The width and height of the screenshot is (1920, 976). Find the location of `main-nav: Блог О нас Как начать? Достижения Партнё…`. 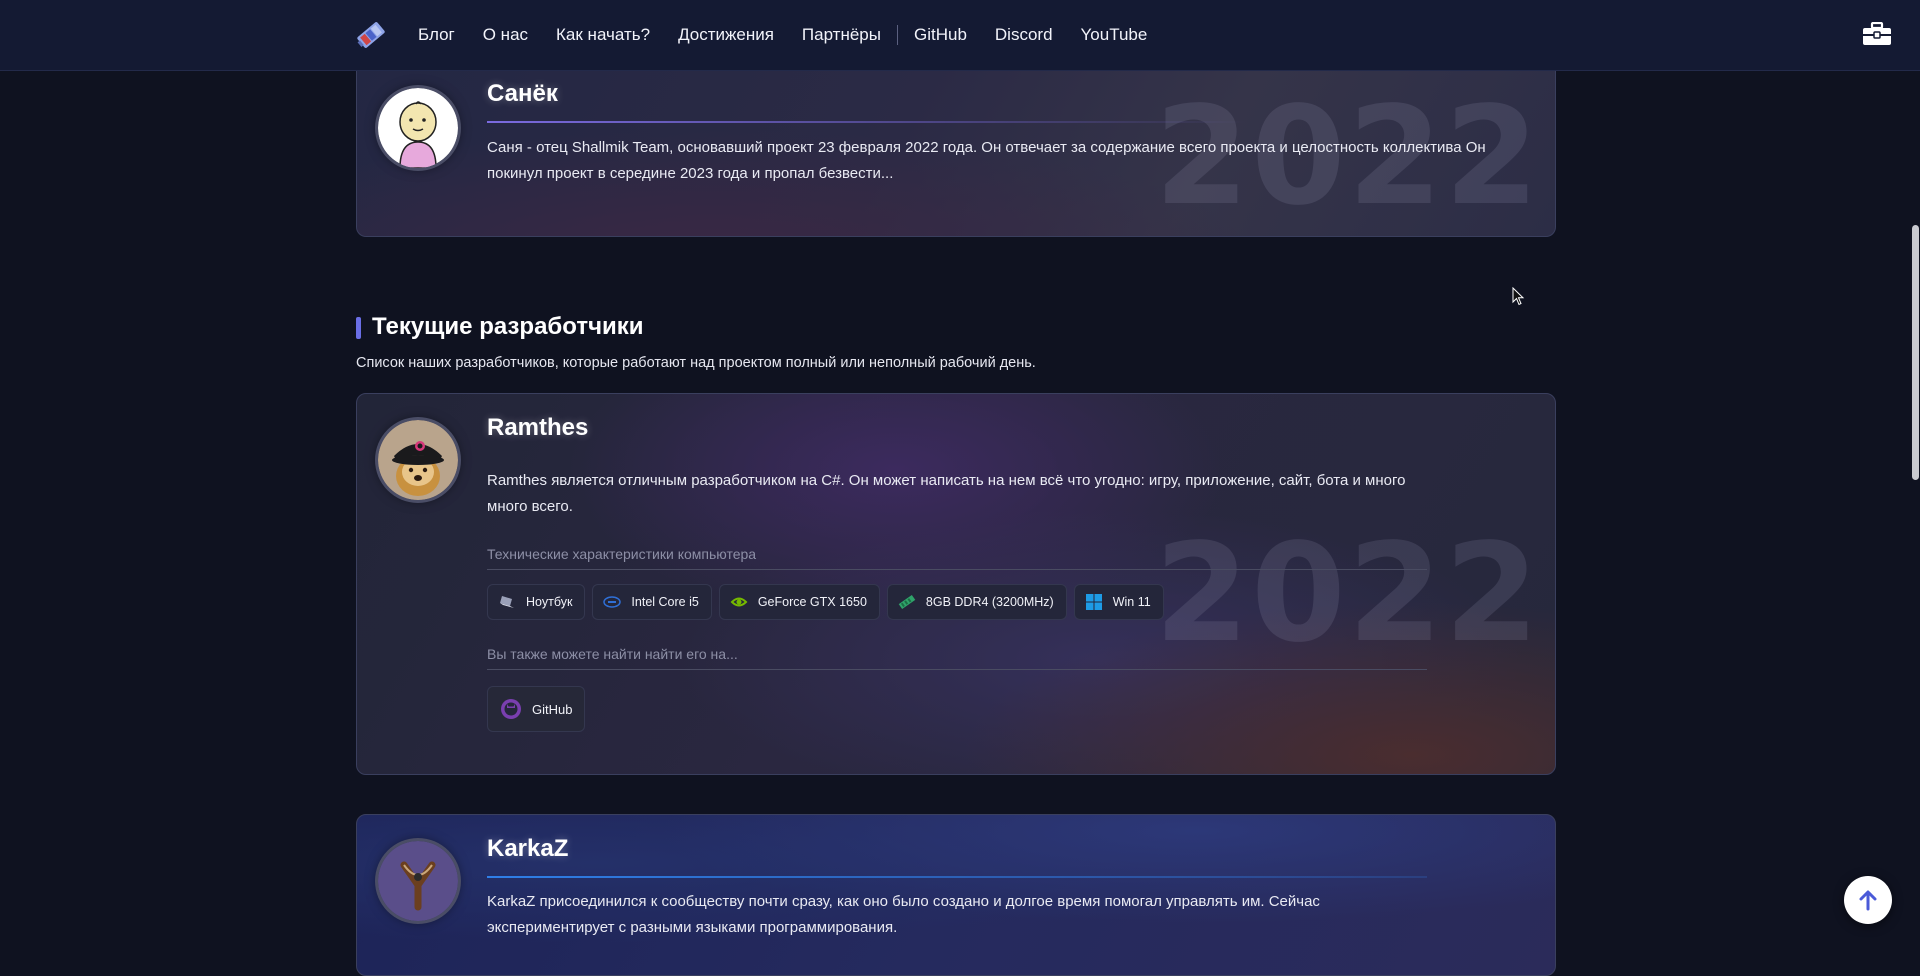

main-nav: Блог О нас Как начать? Достижения Партнё… is located at coordinates (796, 35).